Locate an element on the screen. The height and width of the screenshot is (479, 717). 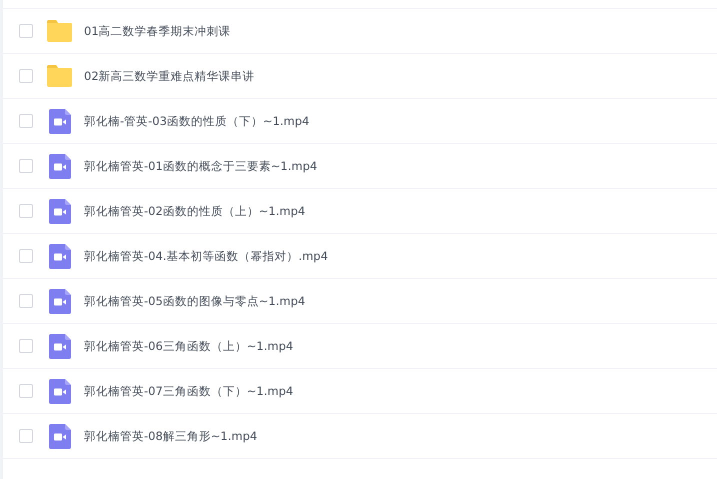
file-name: 郭化楠-管英-03函数的性质（下）~1.mp4 is located at coordinates (197, 121).